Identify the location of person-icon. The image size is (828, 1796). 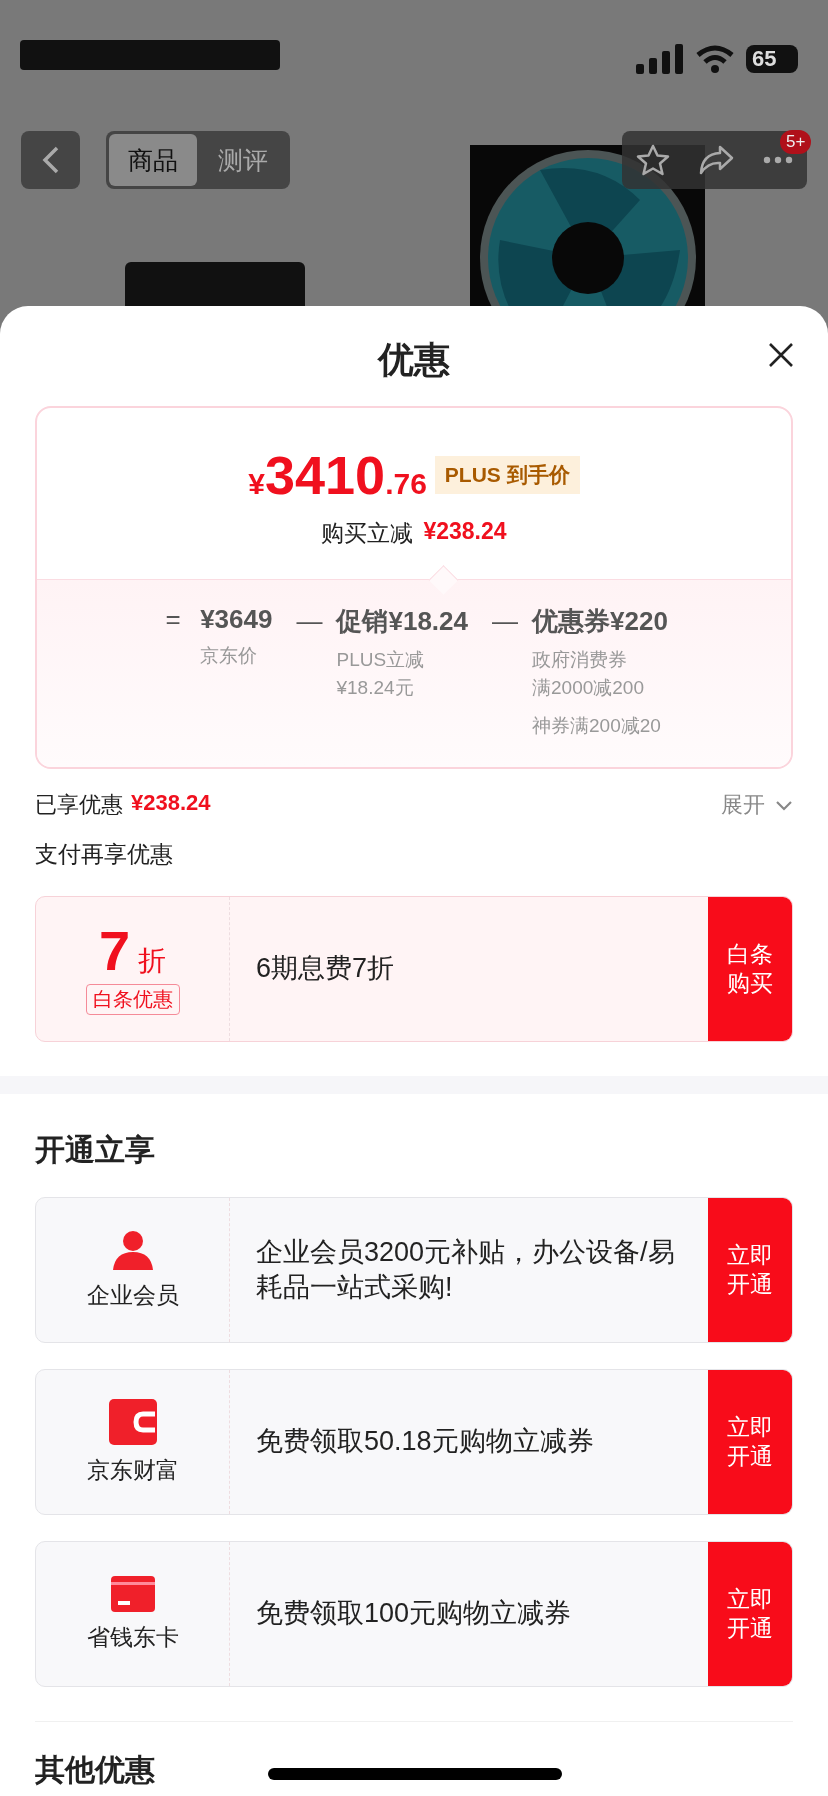
(132, 1249).